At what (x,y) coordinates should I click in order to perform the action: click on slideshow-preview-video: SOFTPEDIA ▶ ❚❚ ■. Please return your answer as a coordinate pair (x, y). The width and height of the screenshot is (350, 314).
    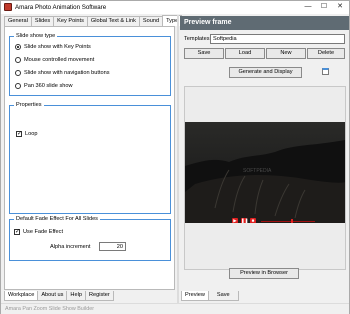
    Looking at the image, I should click on (265, 172).